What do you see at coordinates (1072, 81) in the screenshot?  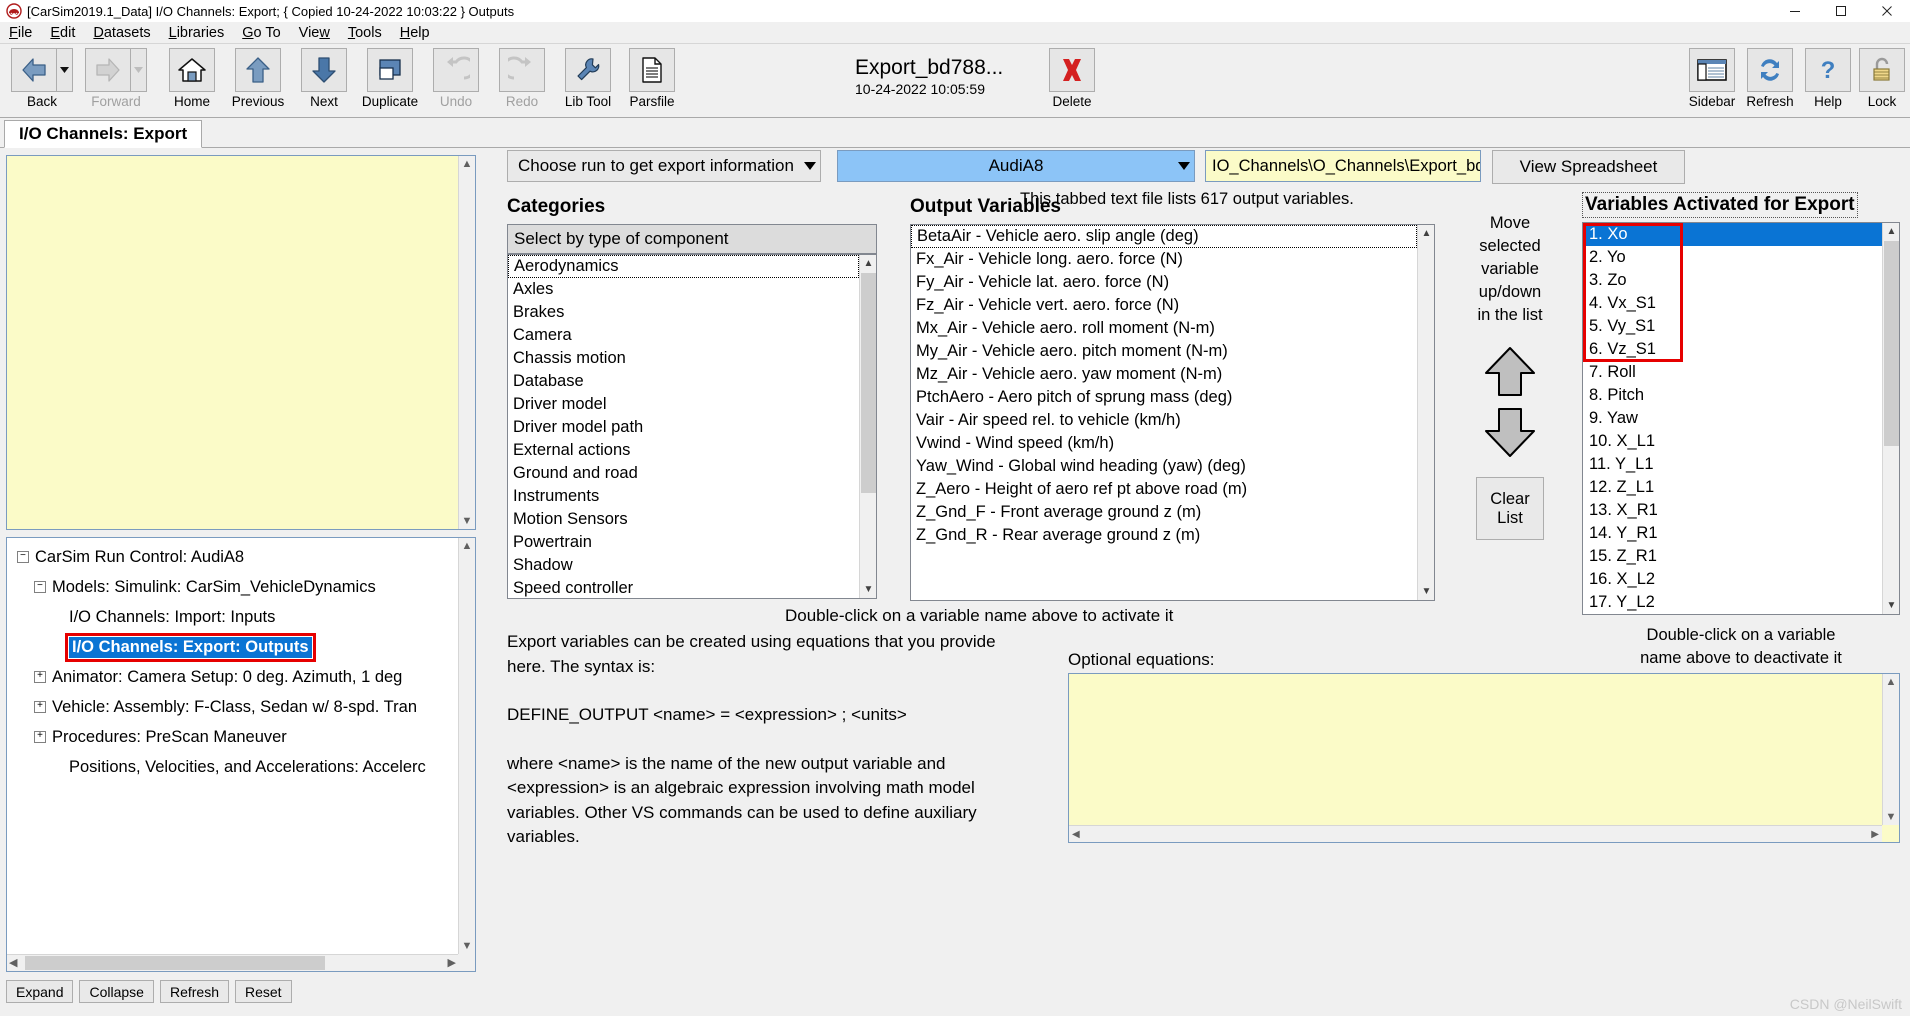 I see `toolbar-delete-button: Delete` at bounding box center [1072, 81].